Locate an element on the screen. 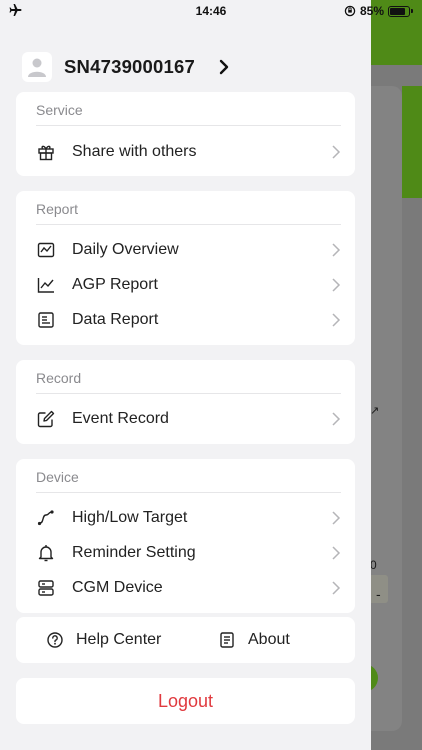  menu-label: Share with others is located at coordinates (134, 151).